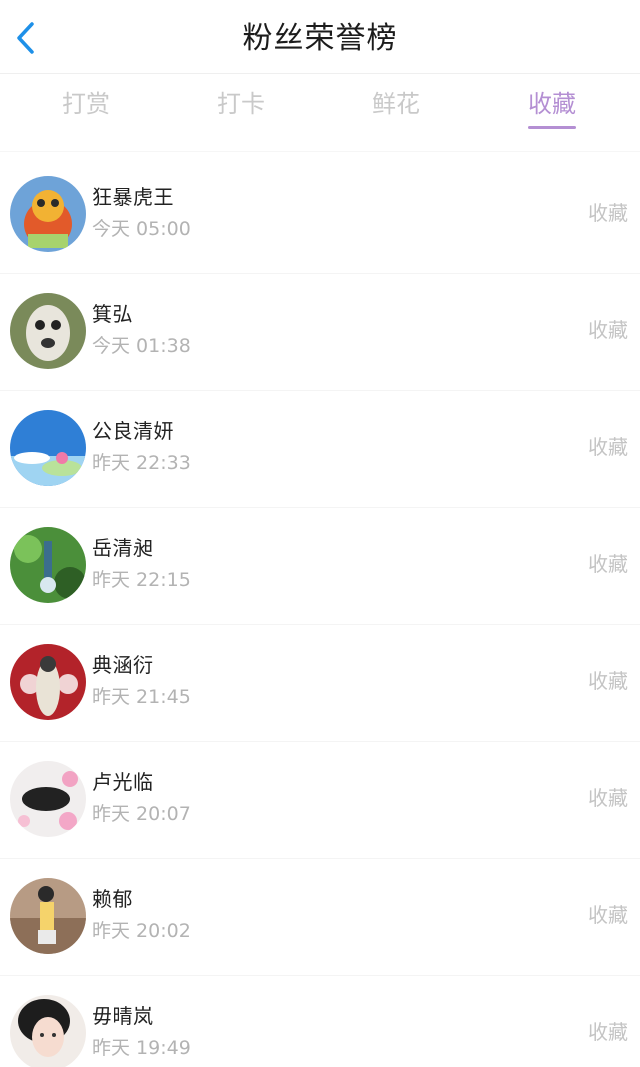 The image size is (640, 1067). I want to click on fan-name: 毋晴岚, so click(123, 1016).